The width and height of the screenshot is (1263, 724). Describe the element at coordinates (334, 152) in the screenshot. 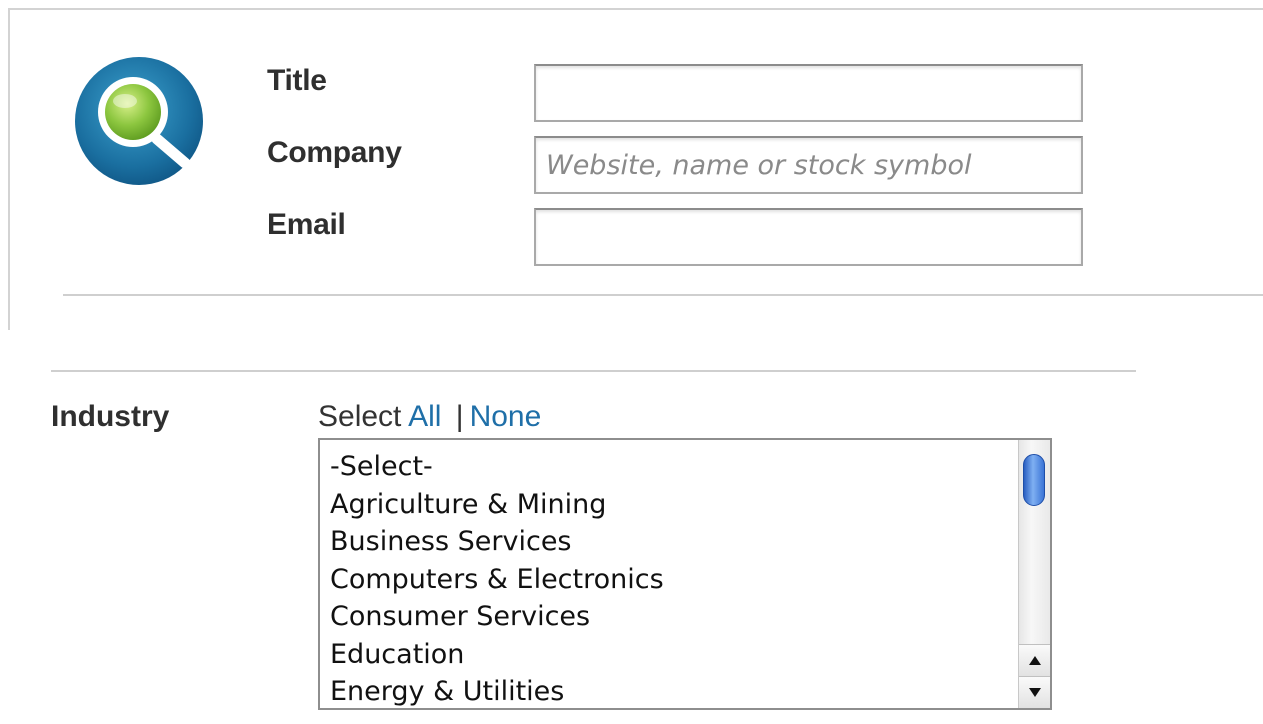

I see `company-label: Company` at that location.